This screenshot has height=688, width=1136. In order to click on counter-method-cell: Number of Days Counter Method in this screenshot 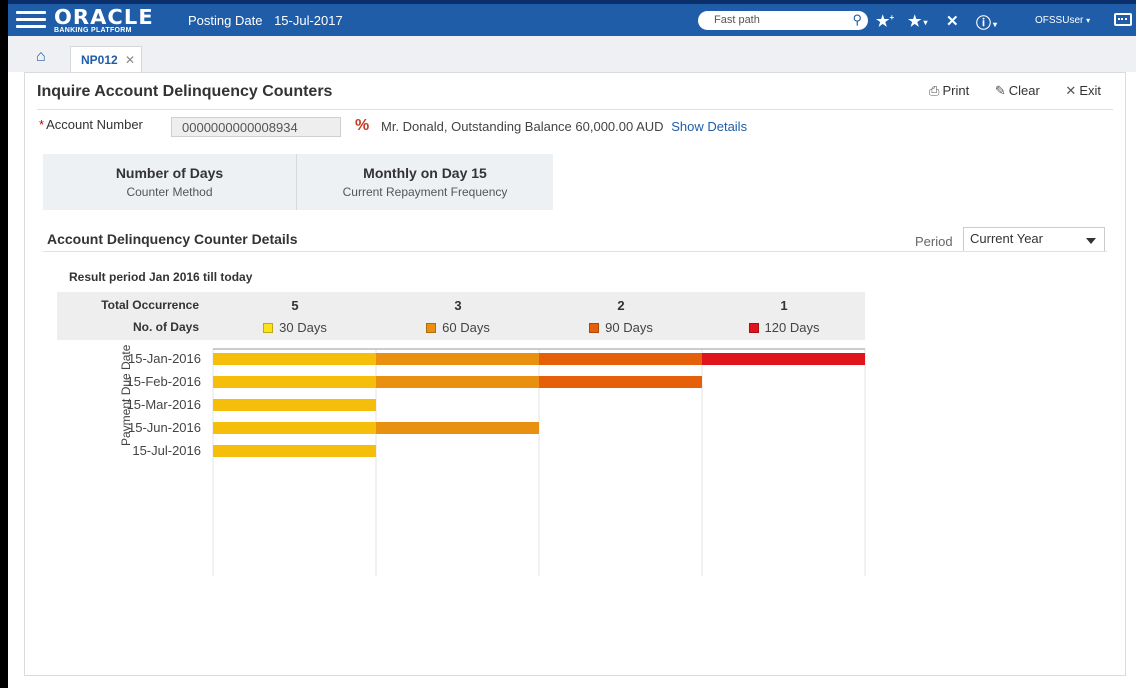, I will do `click(170, 182)`.